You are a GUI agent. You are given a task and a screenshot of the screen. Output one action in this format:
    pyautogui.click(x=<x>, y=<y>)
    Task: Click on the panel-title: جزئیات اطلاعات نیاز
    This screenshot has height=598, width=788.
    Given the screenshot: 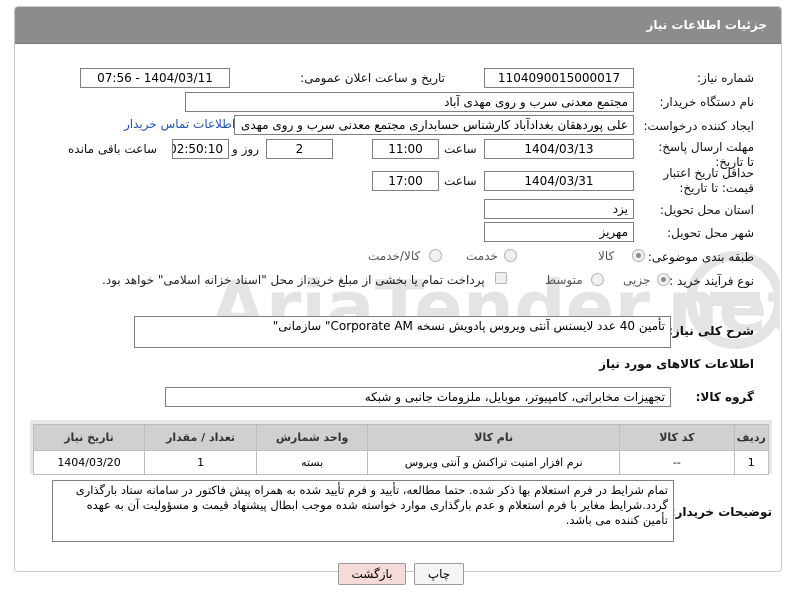 What is the action you would take?
    pyautogui.click(x=706, y=25)
    